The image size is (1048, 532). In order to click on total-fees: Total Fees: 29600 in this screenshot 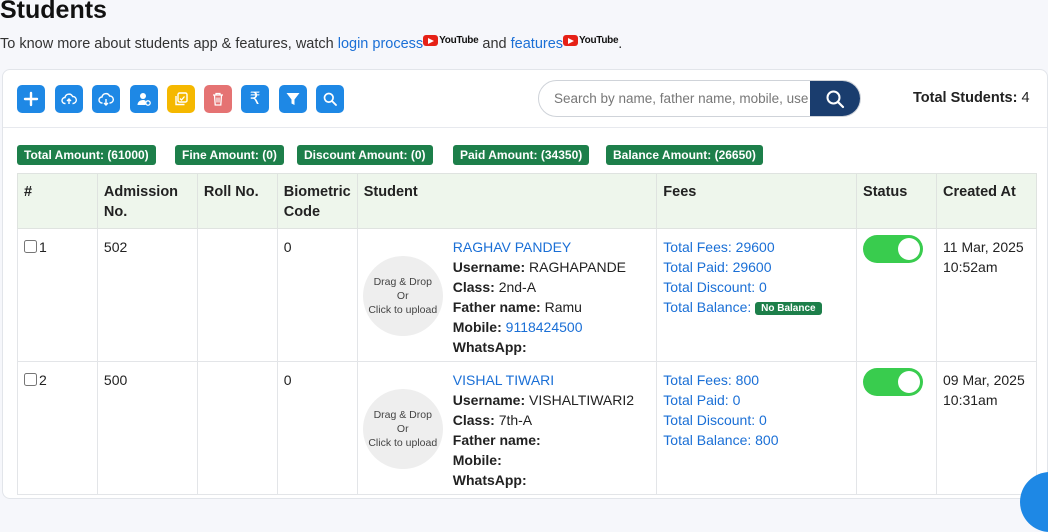, I will do `click(756, 247)`.